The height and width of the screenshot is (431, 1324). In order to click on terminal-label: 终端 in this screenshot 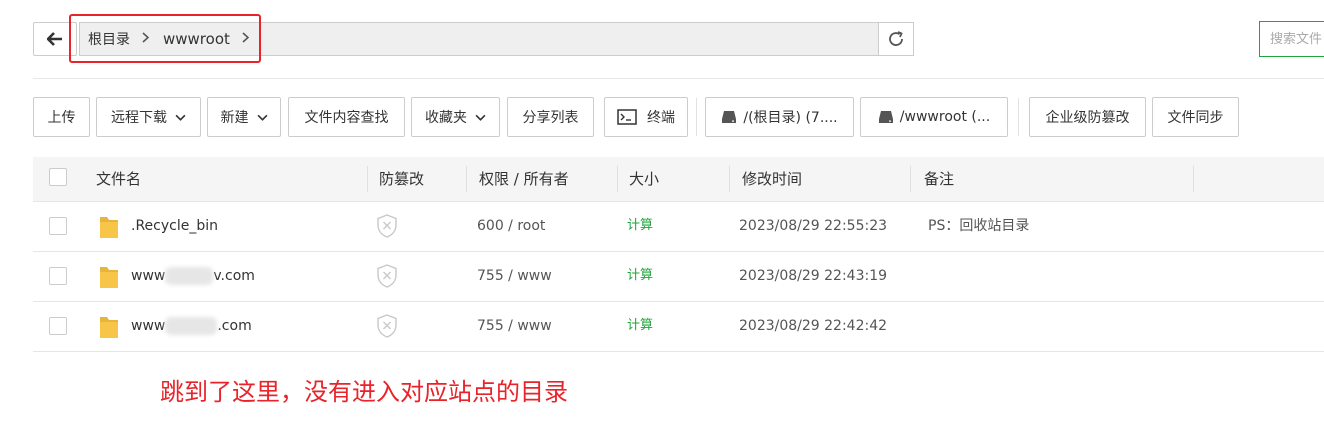, I will do `click(661, 118)`.